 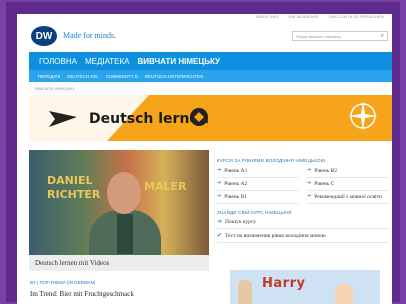 I want to click on level-link-recommendations: ➔ Рекомендації з мовної освіти, so click(x=348, y=199).